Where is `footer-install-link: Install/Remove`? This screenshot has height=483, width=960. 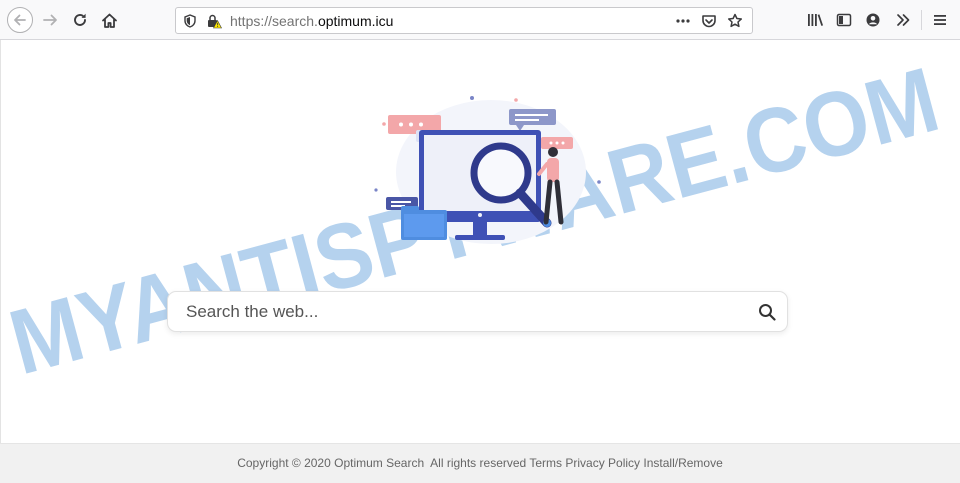 footer-install-link: Install/Remove is located at coordinates (682, 463).